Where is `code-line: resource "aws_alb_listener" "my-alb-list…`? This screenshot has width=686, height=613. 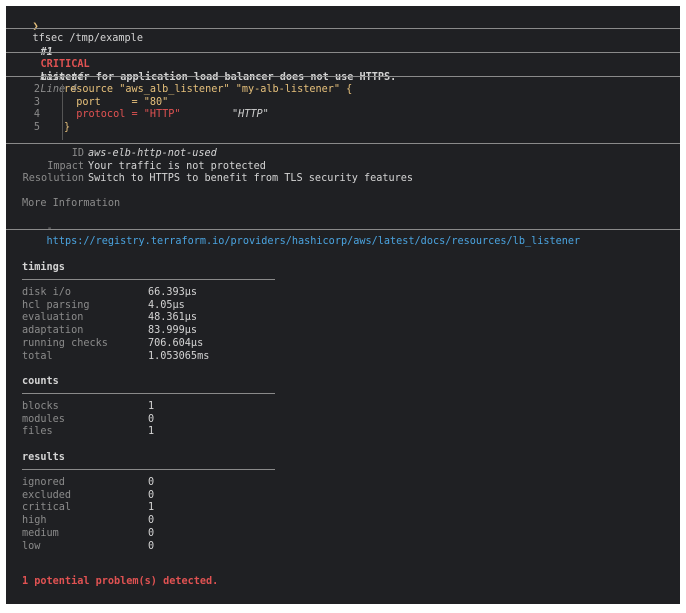 code-line: resource "aws_alb_listener" "my-alb-list… is located at coordinates (208, 89).